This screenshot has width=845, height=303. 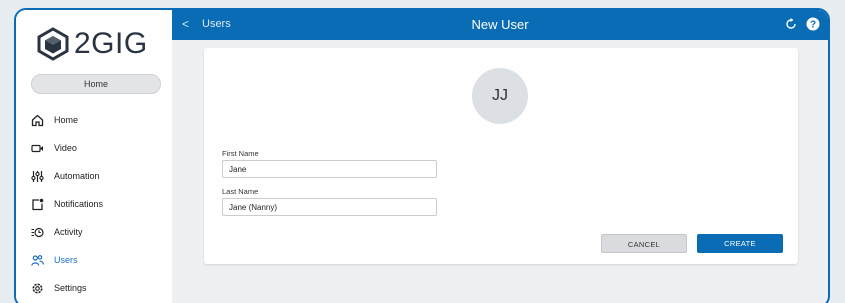 I want to click on create-button: CREATE, so click(x=740, y=243).